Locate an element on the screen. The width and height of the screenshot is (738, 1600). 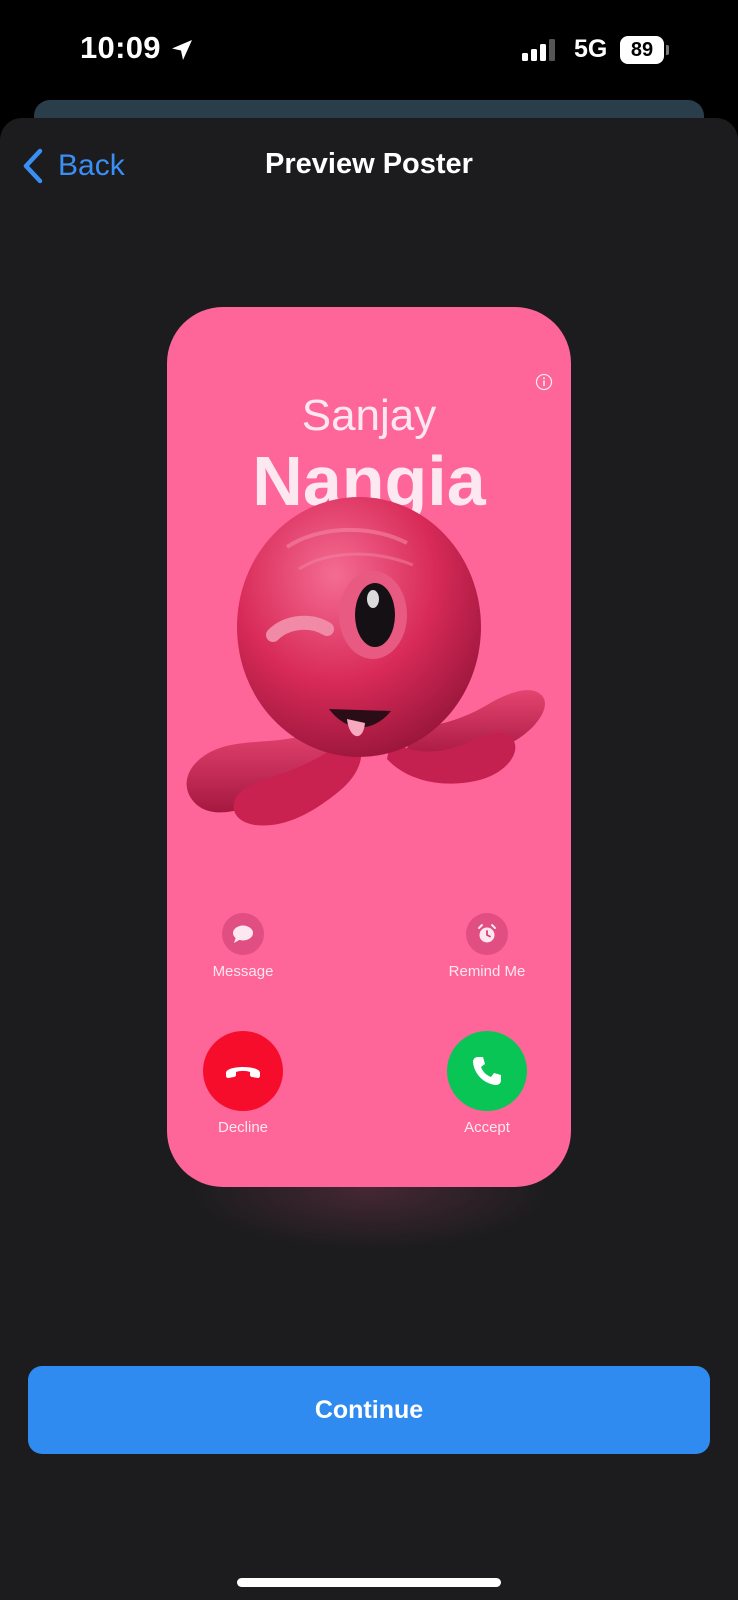
info-icon is located at coordinates (544, 382).